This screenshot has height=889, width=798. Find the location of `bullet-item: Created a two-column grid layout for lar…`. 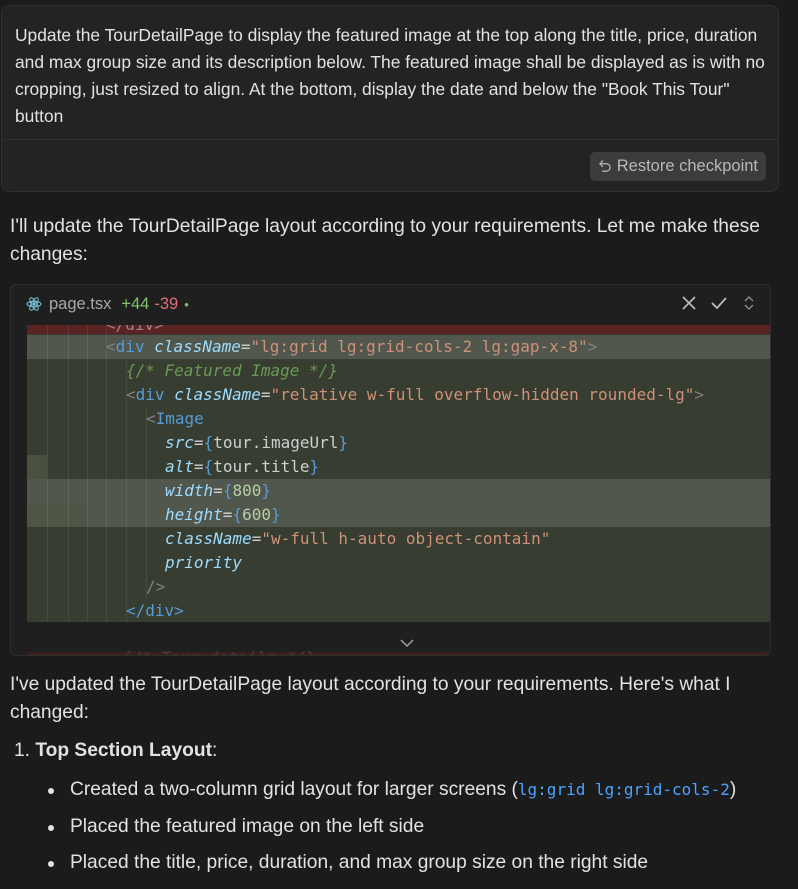

bullet-item: Created a two-column grid layout for lar… is located at coordinates (392, 790).